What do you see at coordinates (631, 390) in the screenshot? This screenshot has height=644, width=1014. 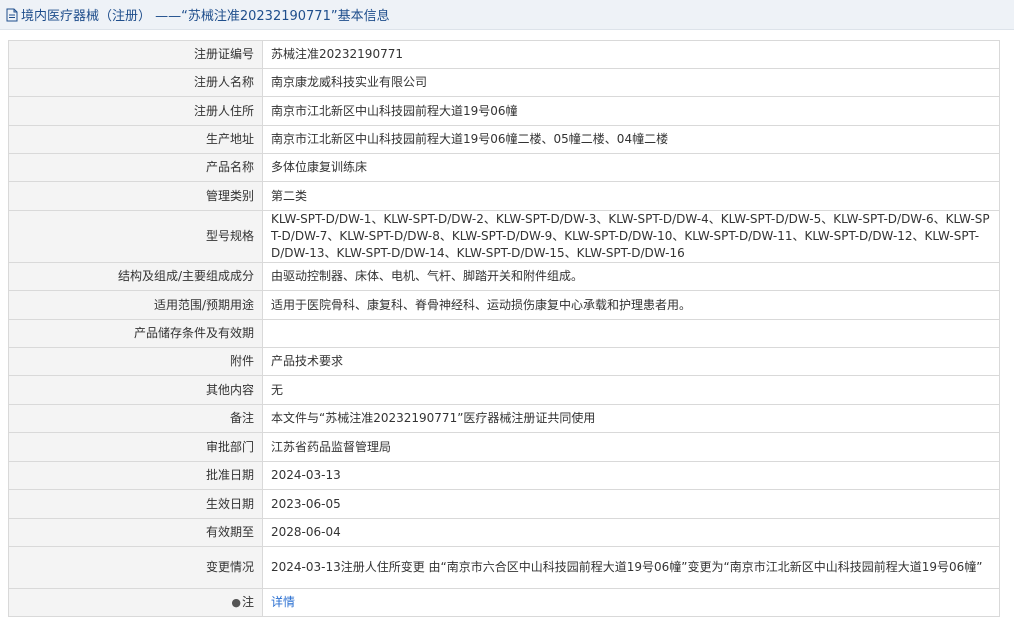 I see `row-value: 无` at bounding box center [631, 390].